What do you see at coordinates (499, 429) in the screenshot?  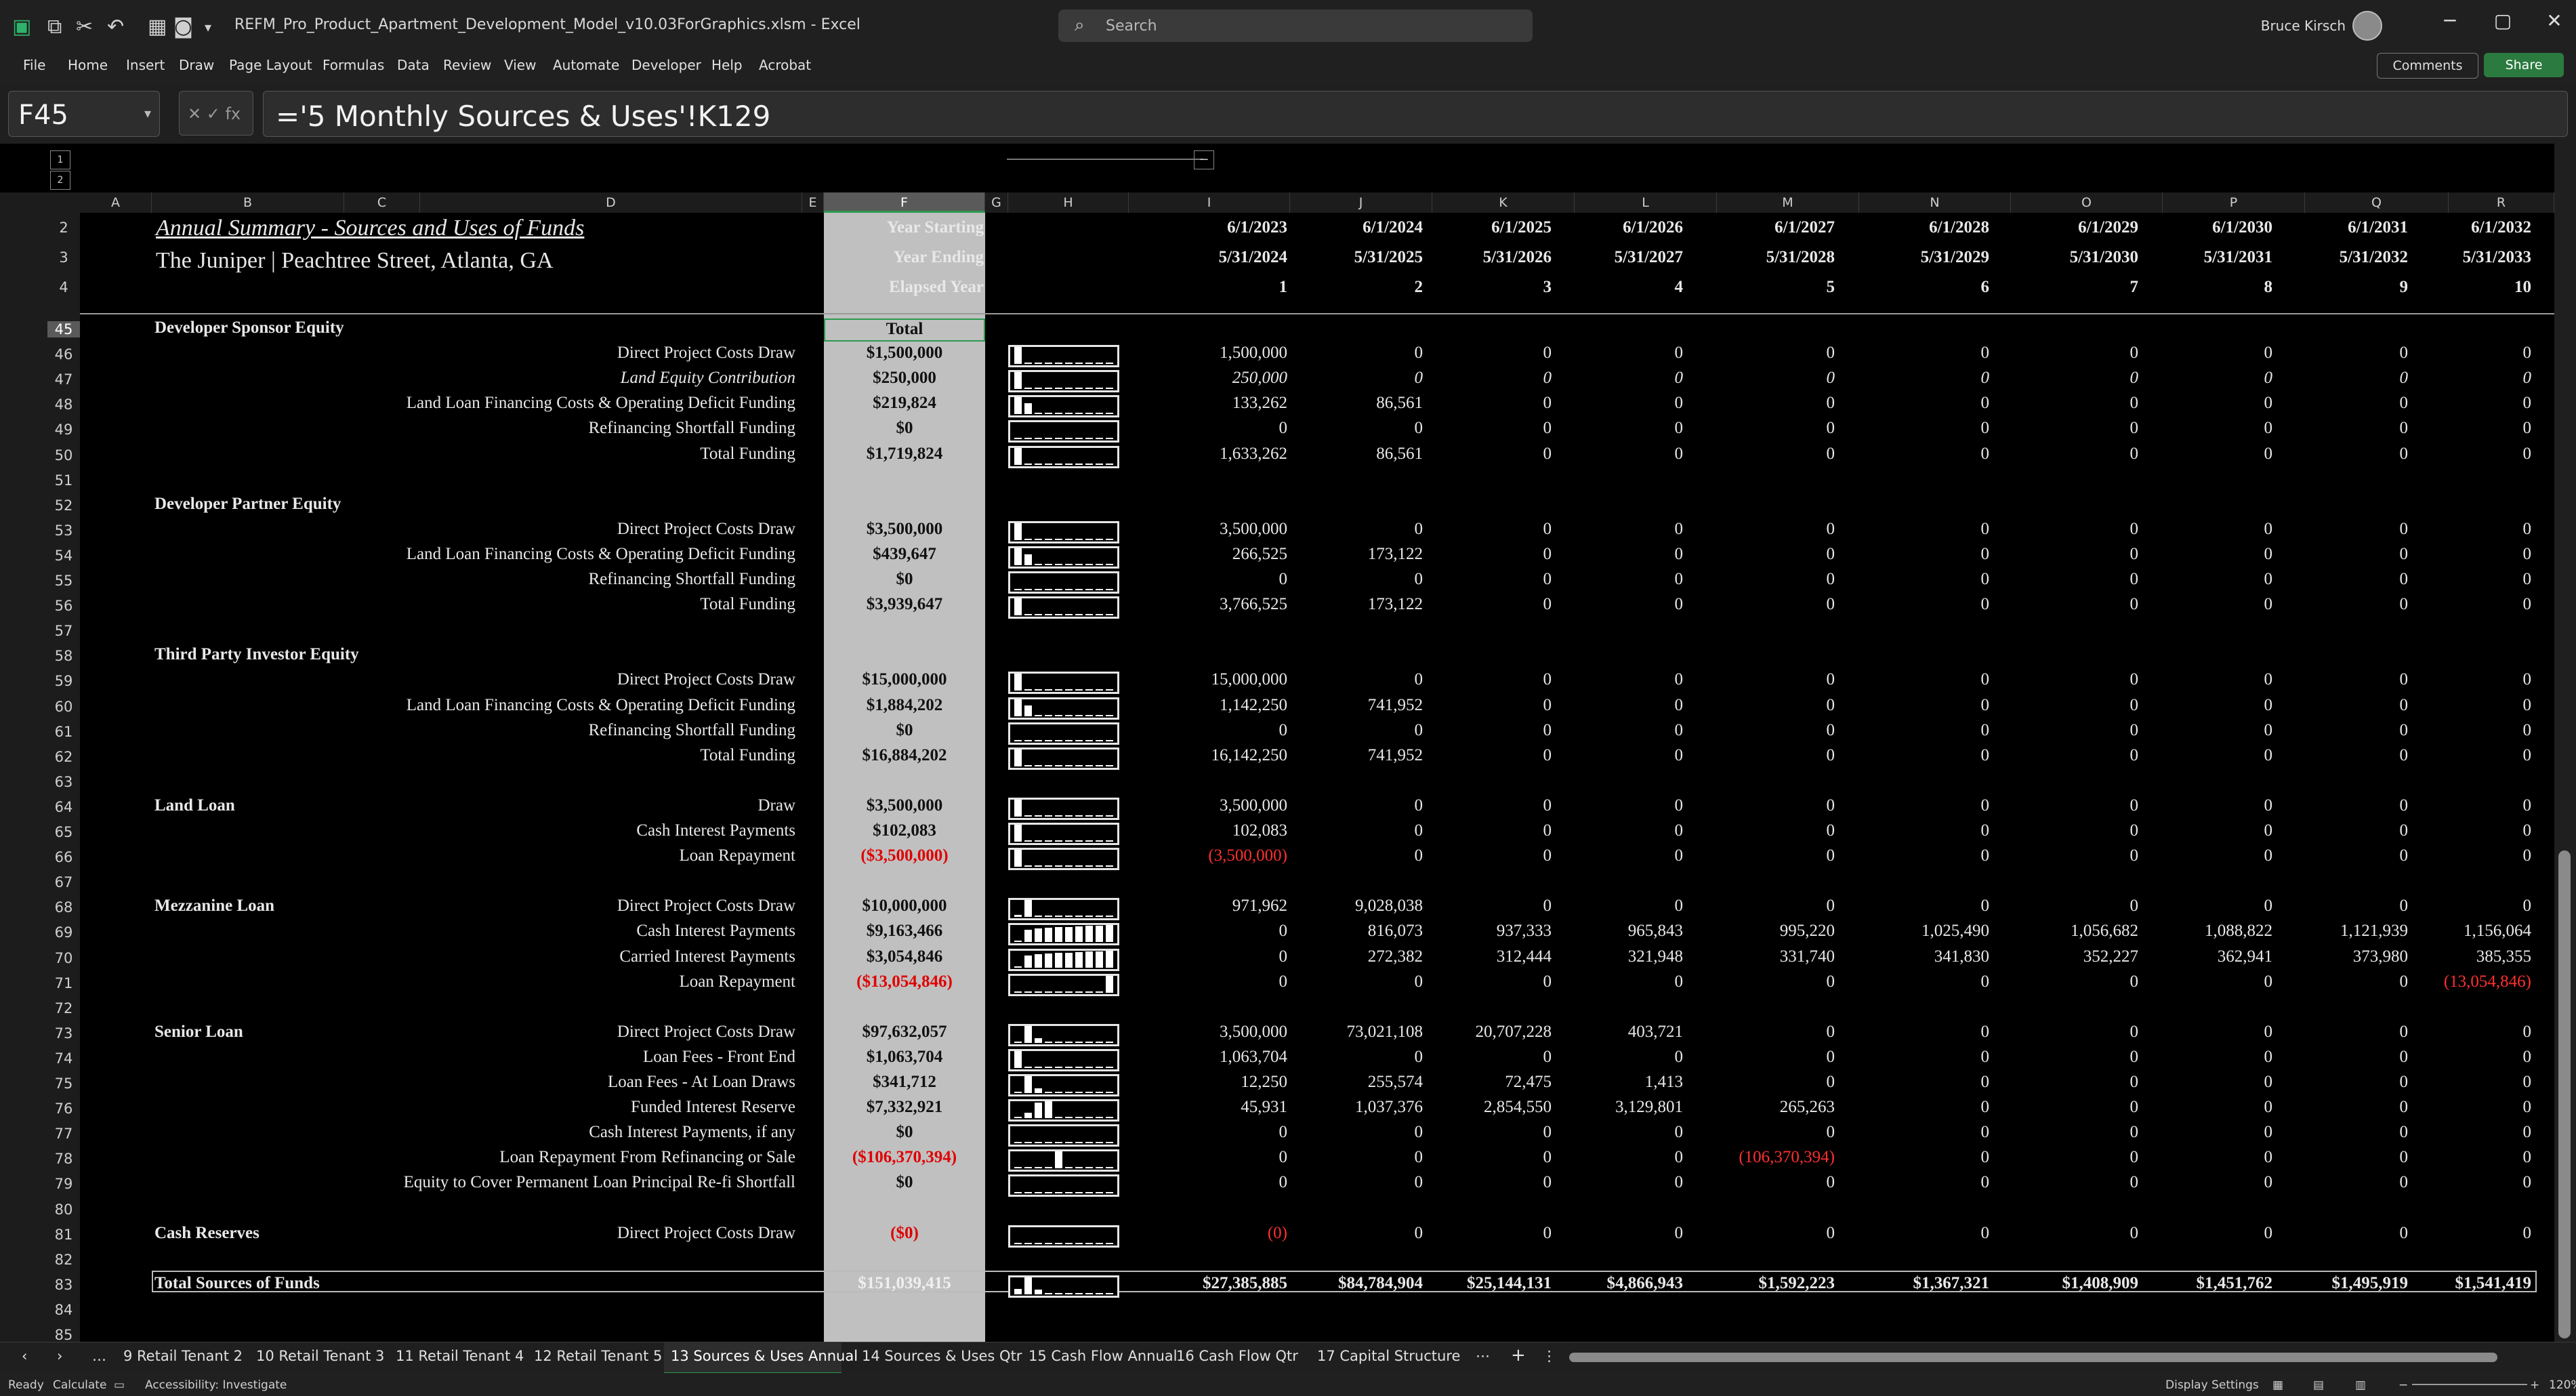 I see `row-label: Refinancing Shortfall Funding` at bounding box center [499, 429].